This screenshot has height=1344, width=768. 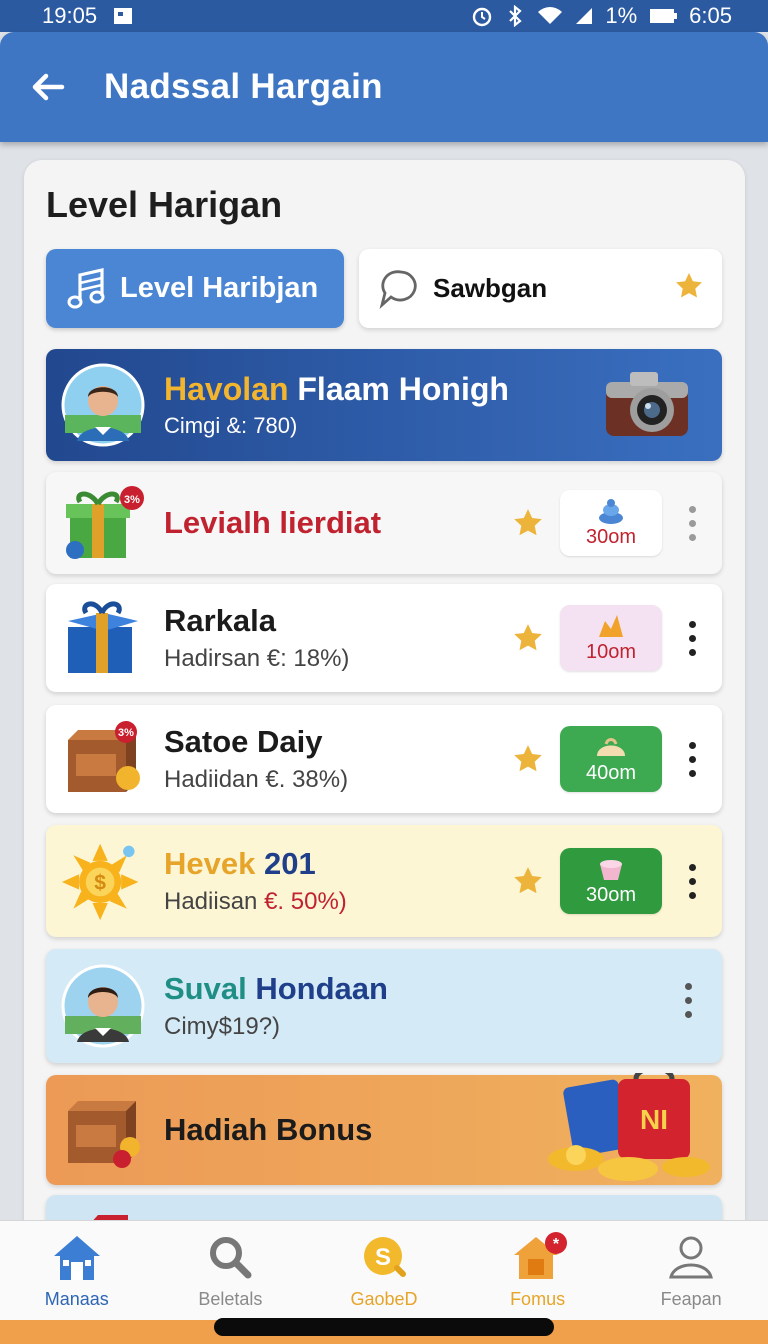 What do you see at coordinates (611, 748) in the screenshot?
I see `dumpling-icon` at bounding box center [611, 748].